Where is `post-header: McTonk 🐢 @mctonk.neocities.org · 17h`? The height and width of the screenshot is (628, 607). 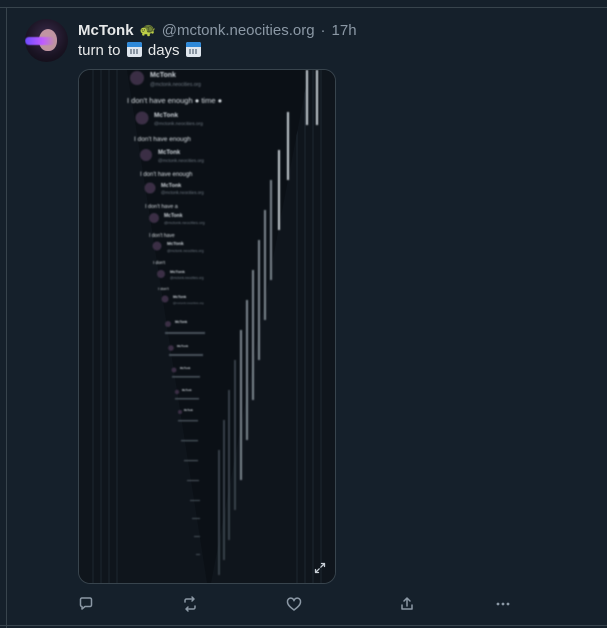 post-header: McTonk 🐢 @mctonk.neocities.org · 17h is located at coordinates (217, 30).